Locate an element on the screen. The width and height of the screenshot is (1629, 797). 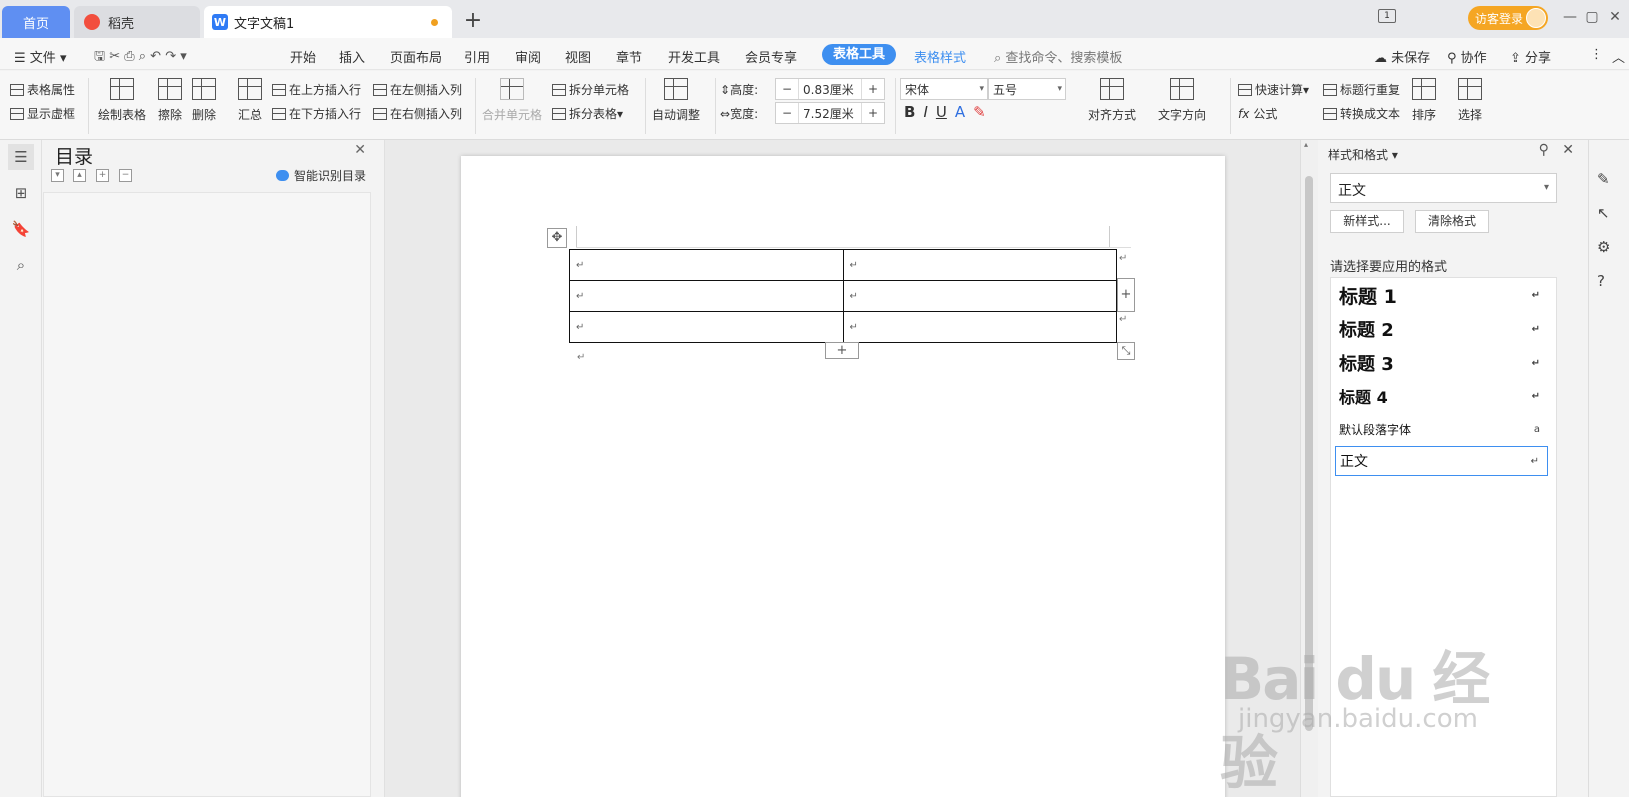
pin-icon: ⚲ is located at coordinates (1544, 150).